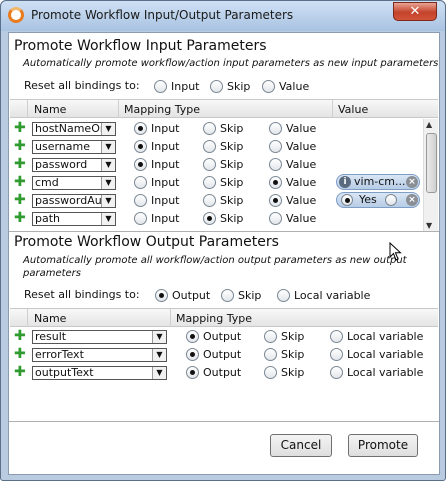 The height and width of the screenshot is (481, 446). I want to click on cmd-value-chip: i vim-cm... ×, so click(378, 182).